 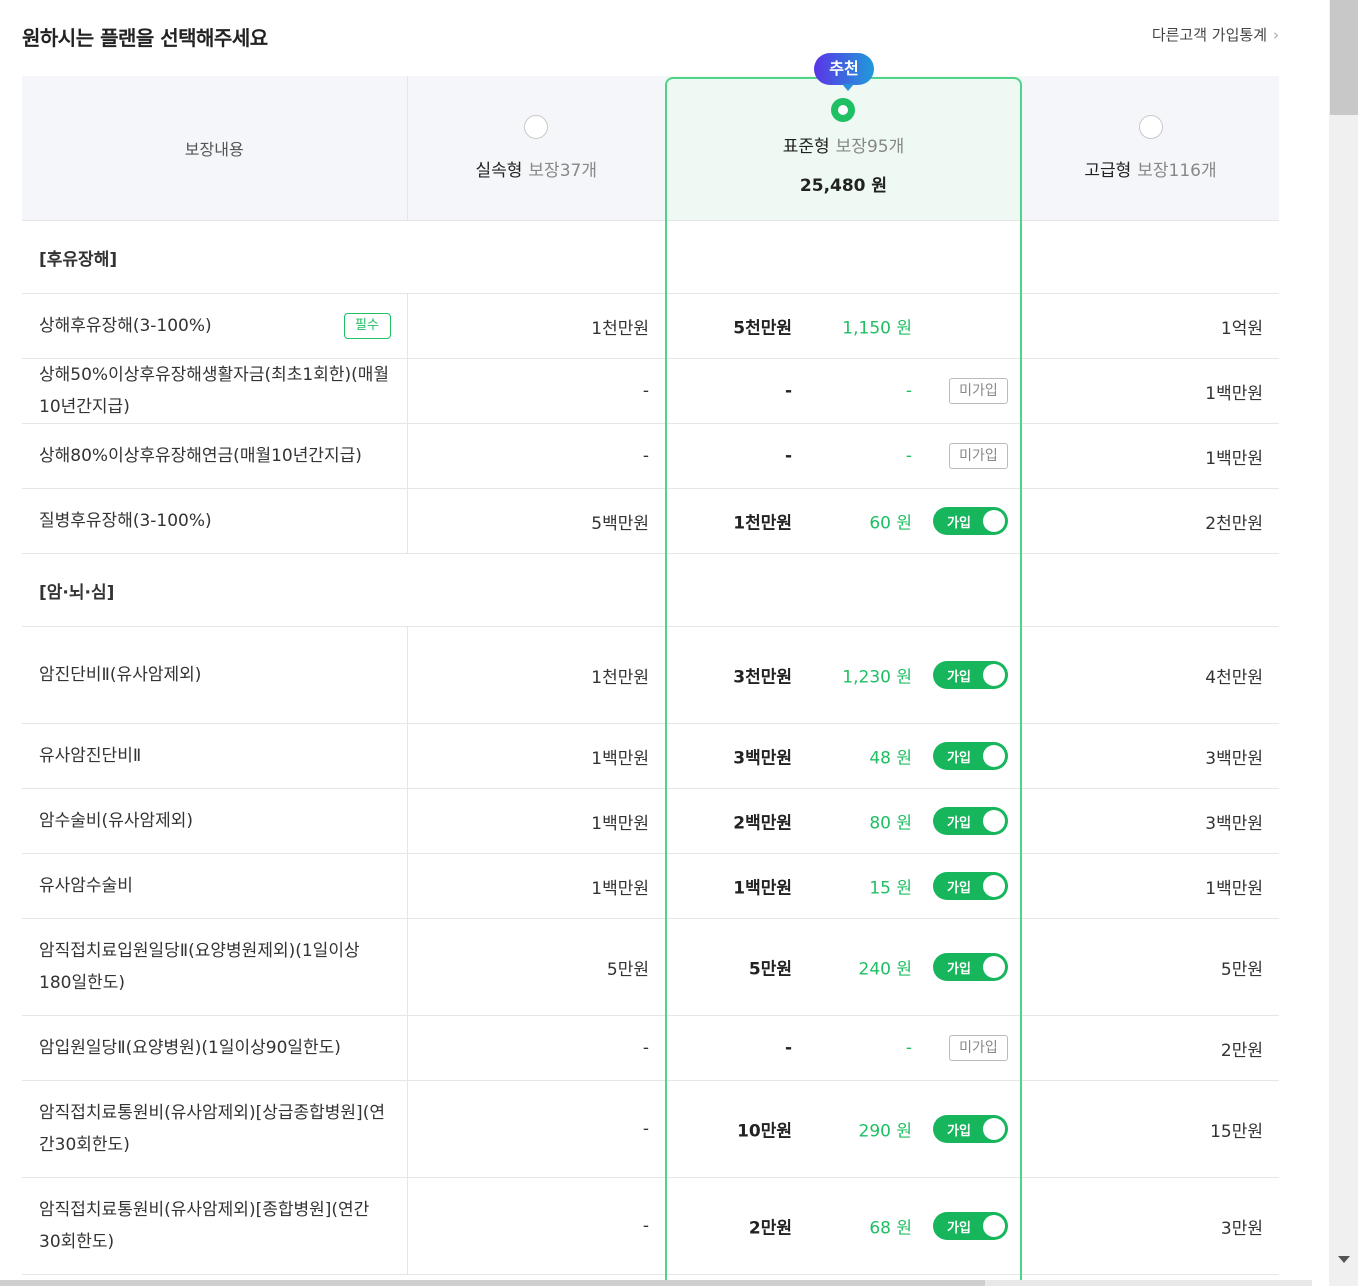 What do you see at coordinates (212, 1129) in the screenshot?
I see `coverage-name: 암직접치료통원비(유사암제외)[상급종합병원](연간30회한도)` at bounding box center [212, 1129].